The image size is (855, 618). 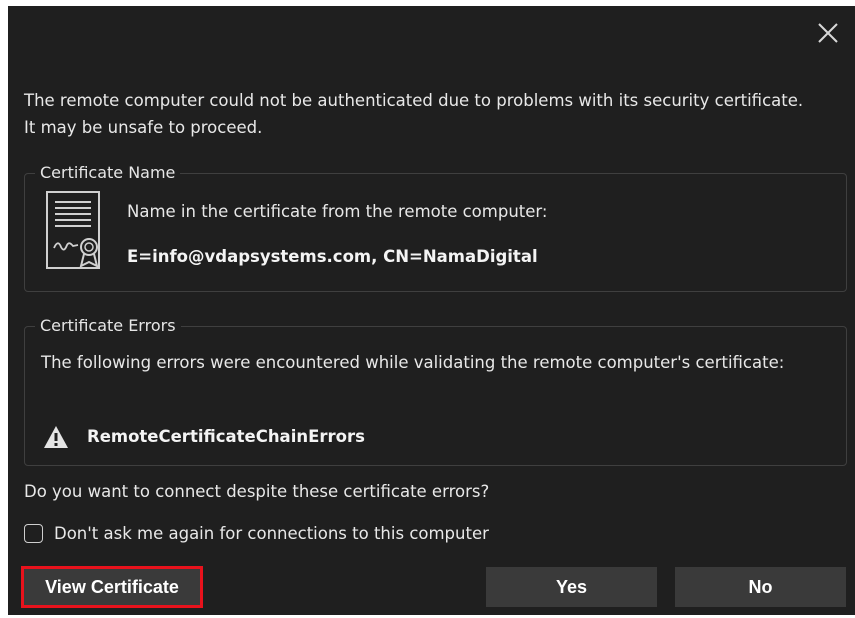 I want to click on certificate-errors-legend: Certificate Errors, so click(x=108, y=326).